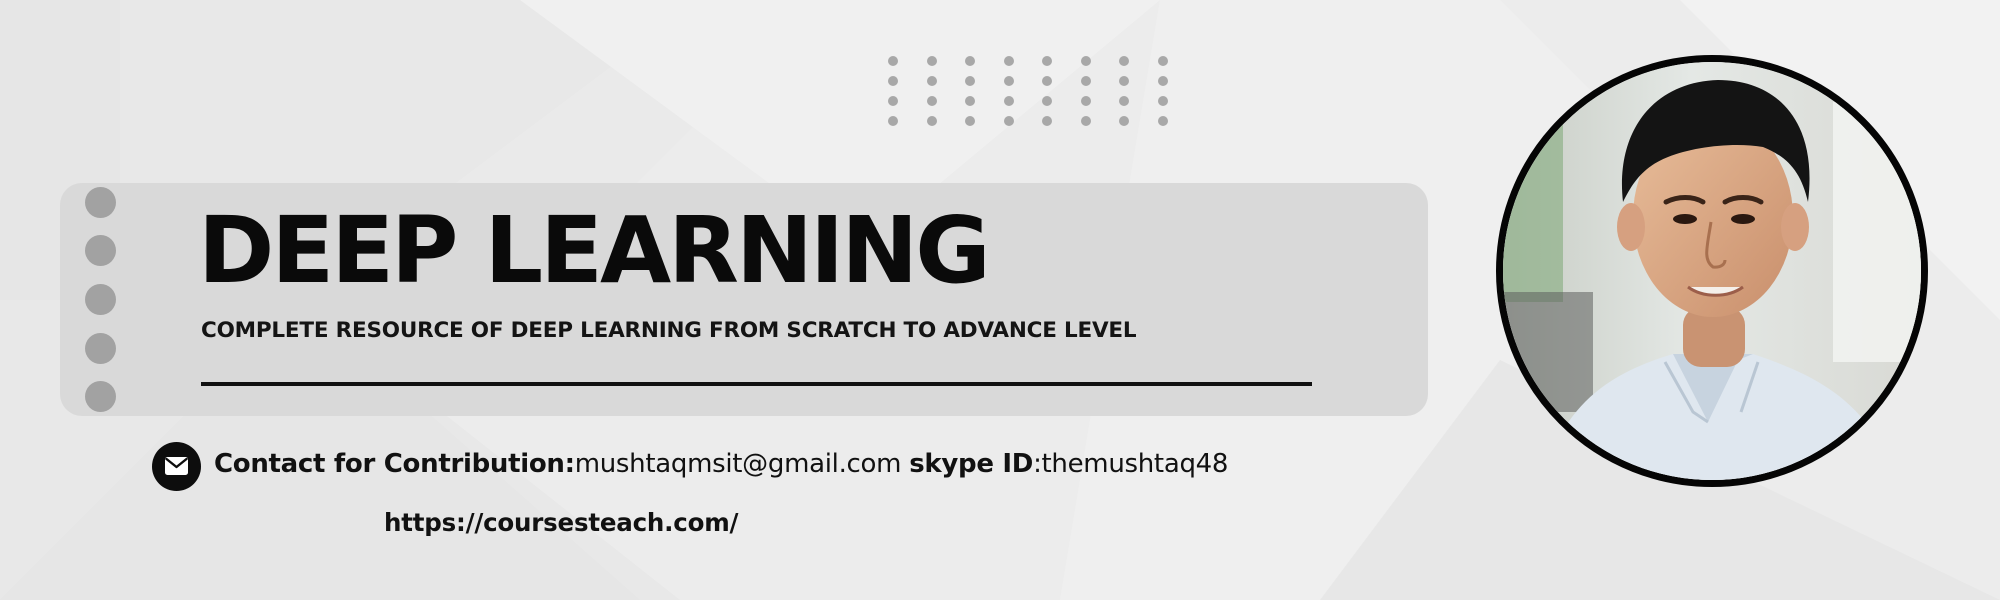  Describe the element at coordinates (756, 384) in the screenshot. I see `divider-line` at that location.